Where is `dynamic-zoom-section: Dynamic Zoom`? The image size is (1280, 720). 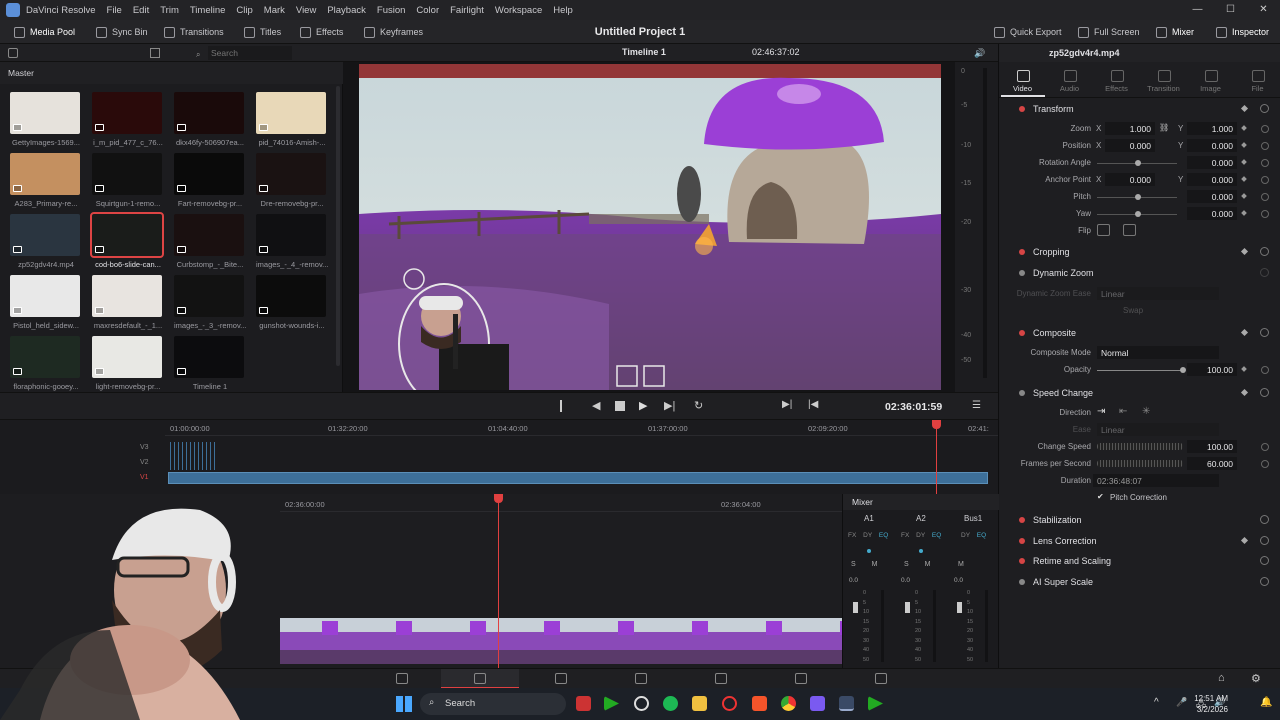
dynamic-zoom-section: Dynamic Zoom is located at coordinates (1139, 273).